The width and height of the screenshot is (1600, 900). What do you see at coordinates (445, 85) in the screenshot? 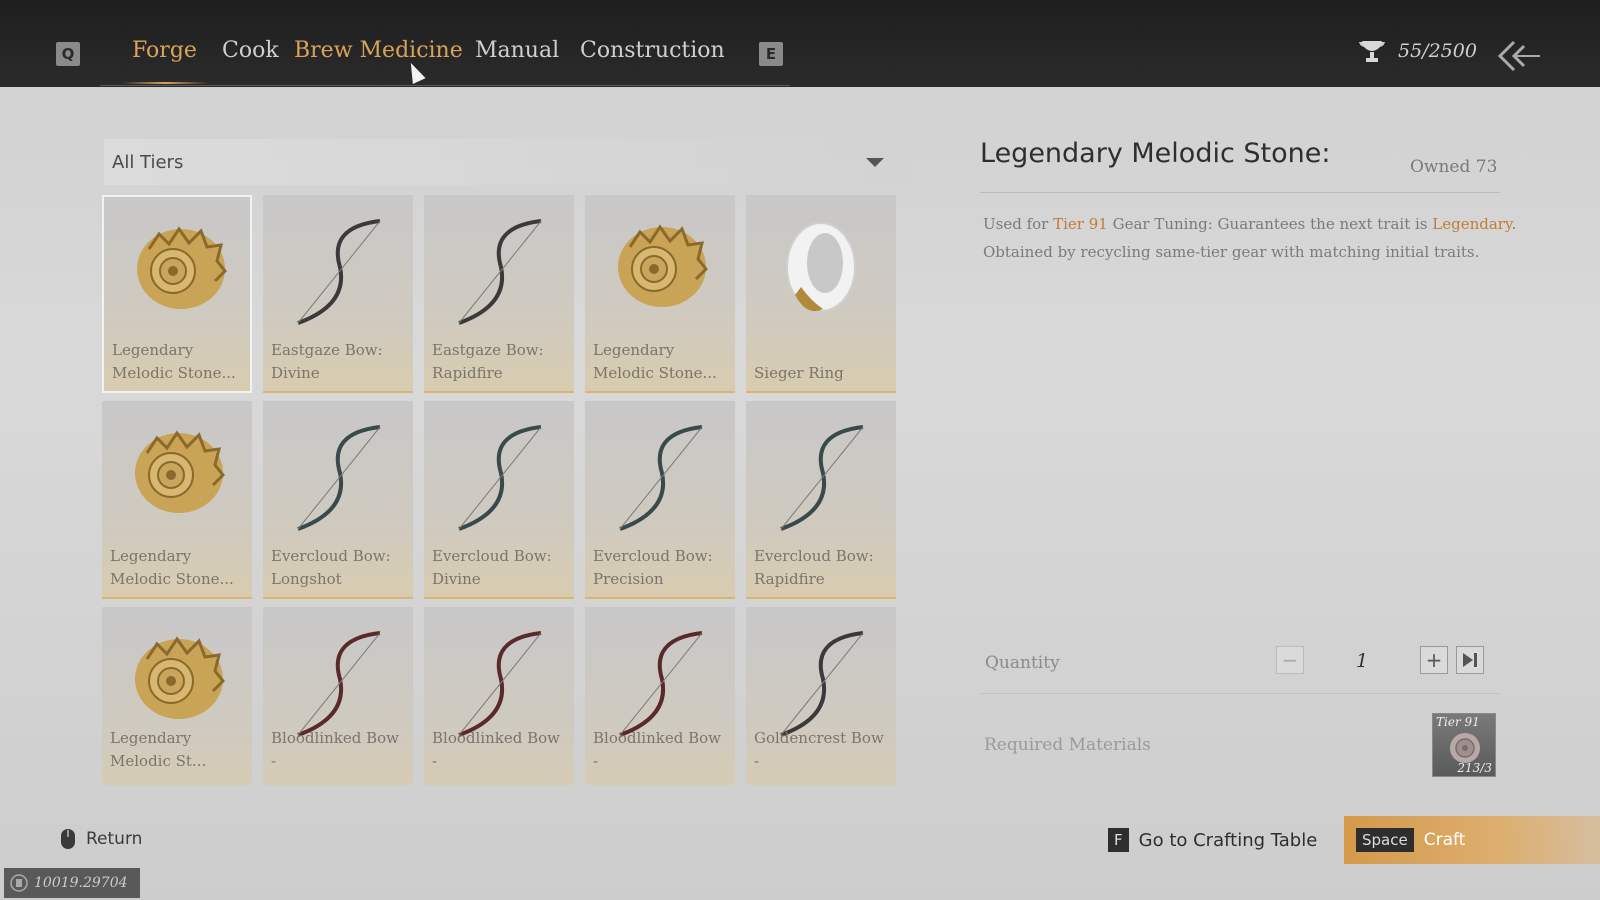
I see `tabs-divider` at bounding box center [445, 85].